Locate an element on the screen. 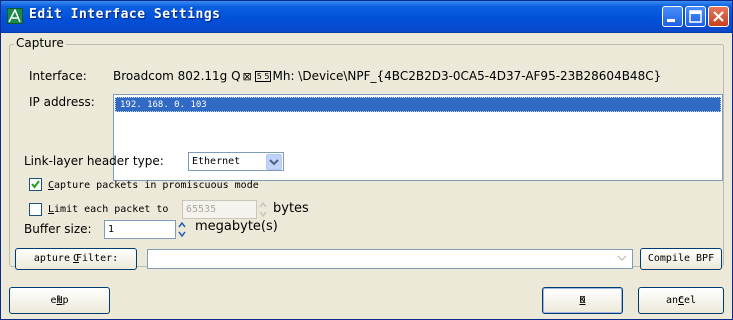 The width and height of the screenshot is (733, 320). title-bar: Edit Interface Settings is located at coordinates (366, 17).